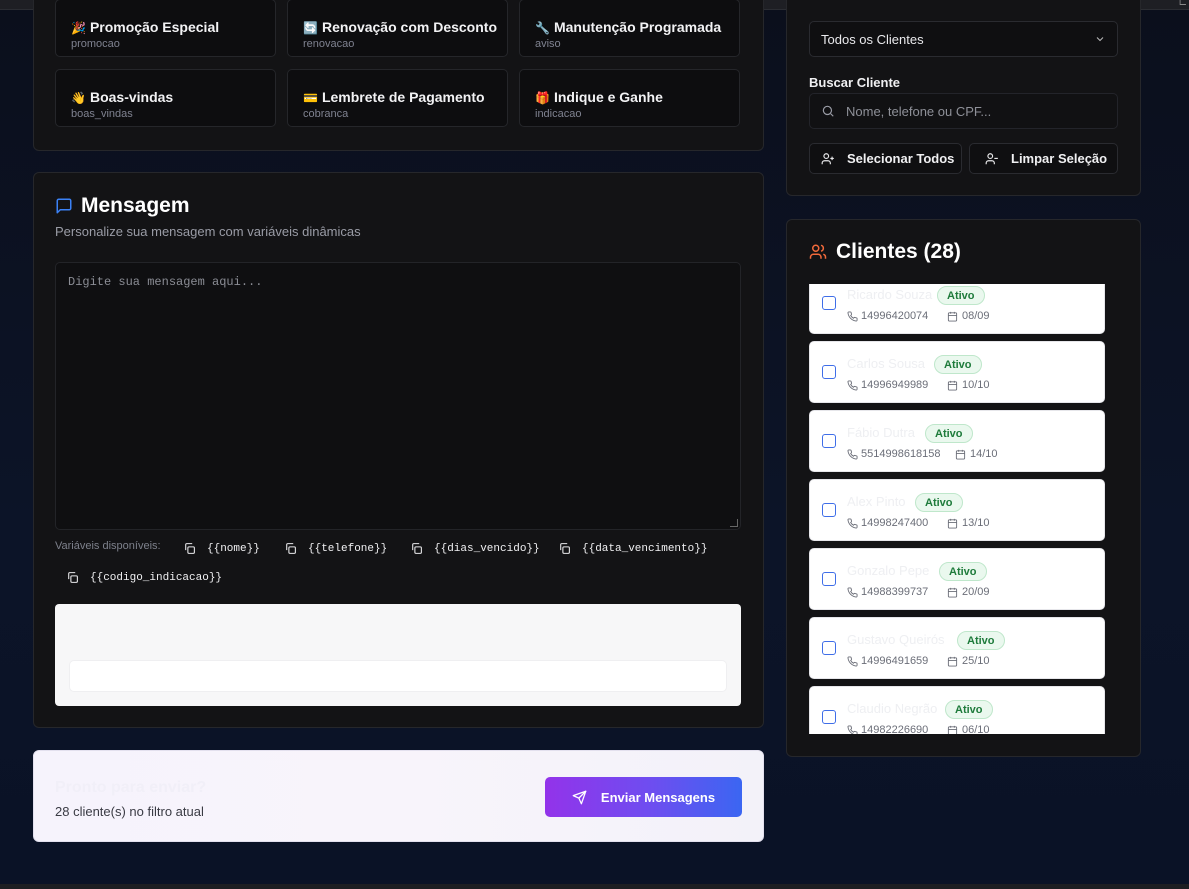 The height and width of the screenshot is (889, 1189). What do you see at coordinates (976, 316) in the screenshot?
I see `client-due-date: 08/09` at bounding box center [976, 316].